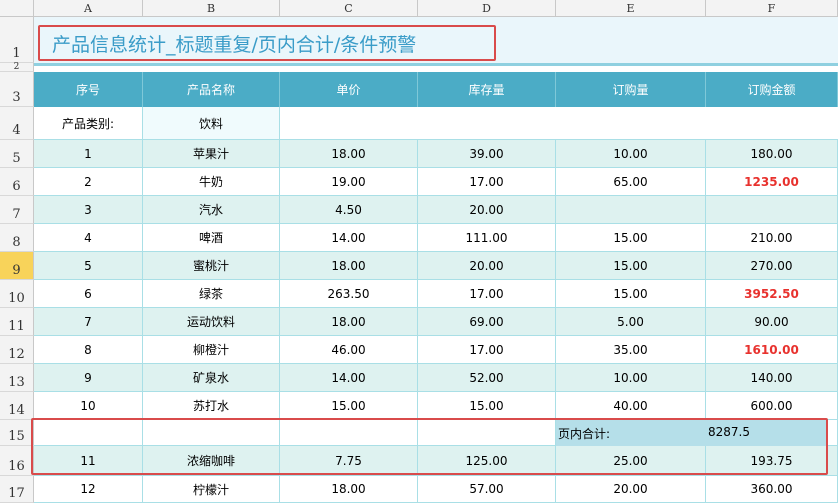  What do you see at coordinates (487, 461) in the screenshot?
I see `cell-stock: 125.00` at bounding box center [487, 461].